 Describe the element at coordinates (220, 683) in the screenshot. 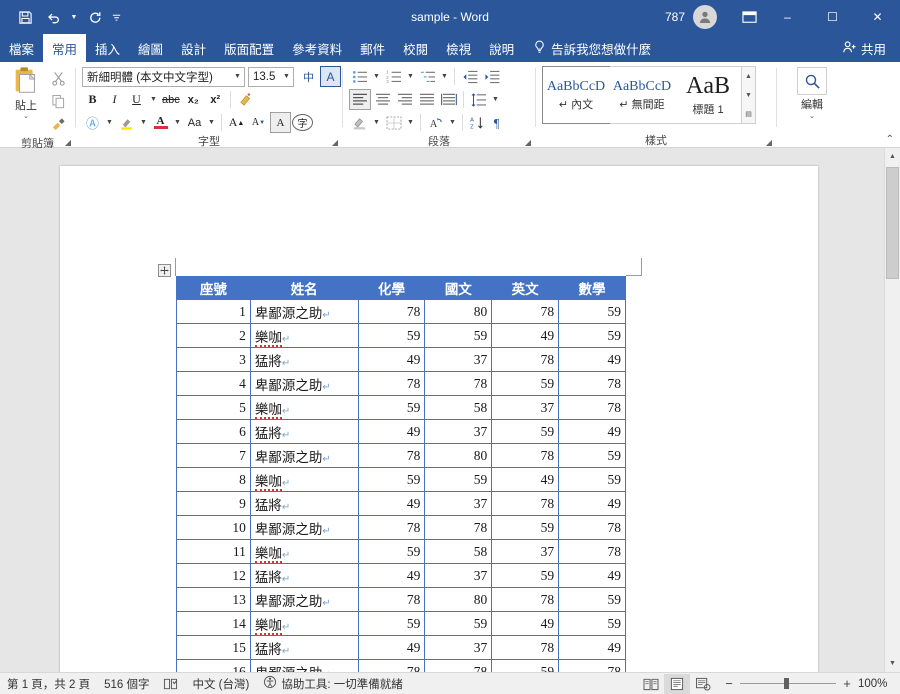

I see `language: 中文 (台灣)` at that location.